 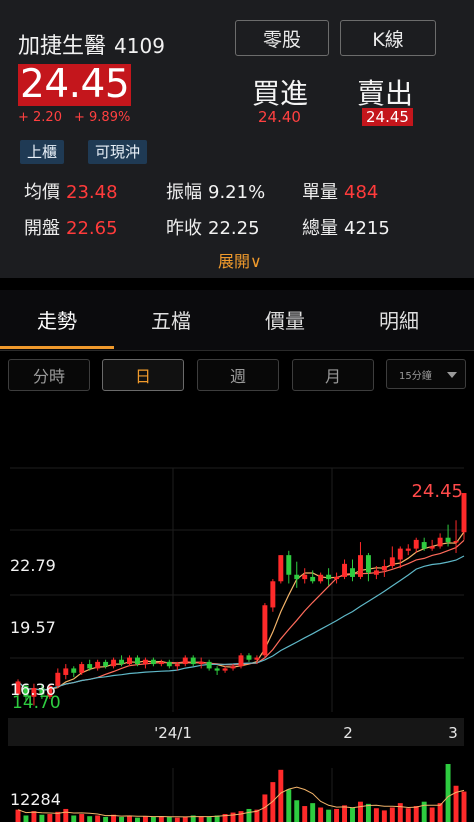 I want to click on period-intraday-button: 分時, so click(x=49, y=375).